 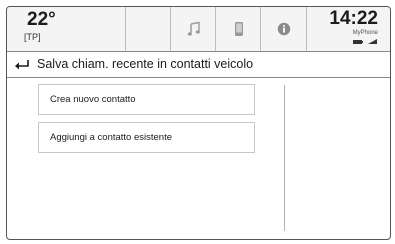 I want to click on back-arrow-icon, so click(x=22, y=65).